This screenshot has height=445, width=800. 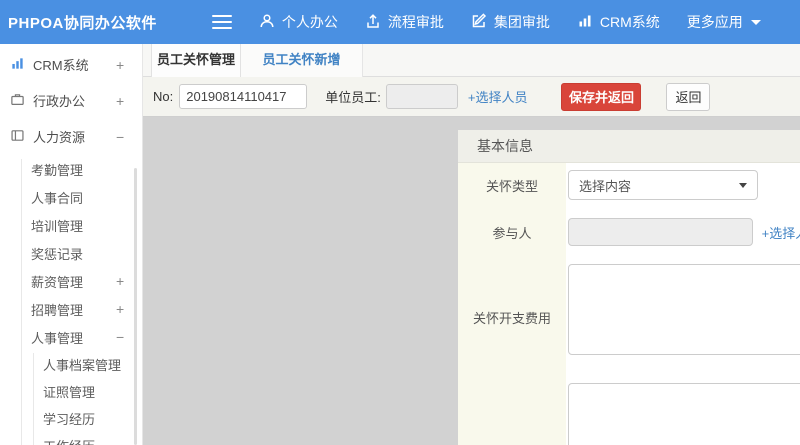 What do you see at coordinates (471, 60) in the screenshot?
I see `tab-bar: 员工关怀管理 员工关怀新增` at bounding box center [471, 60].